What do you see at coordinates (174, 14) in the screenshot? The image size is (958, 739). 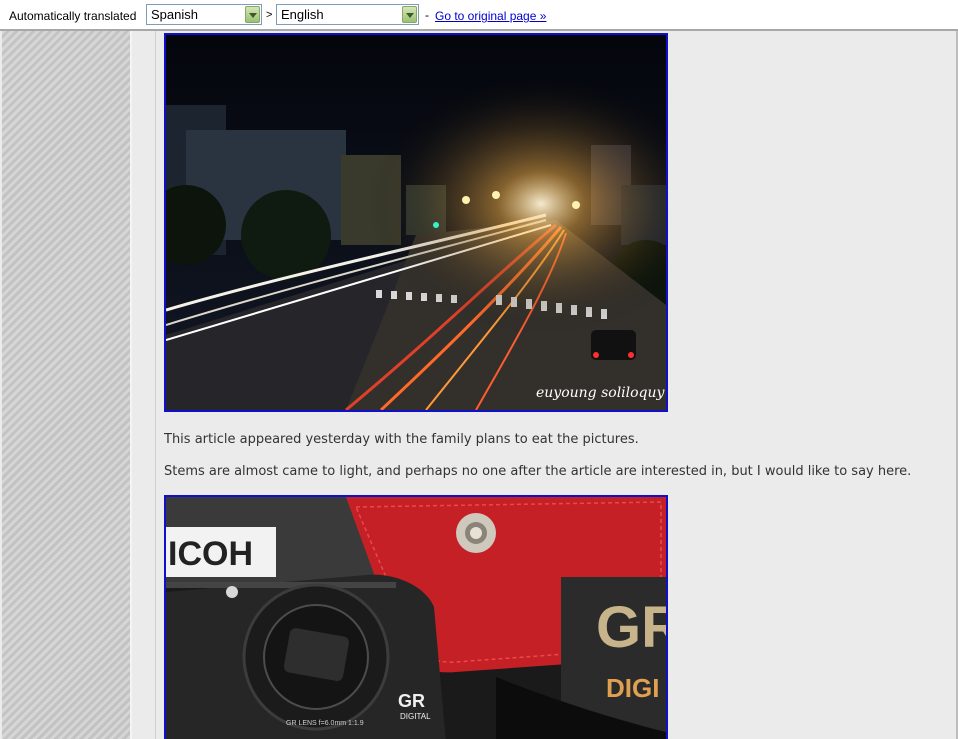 I see `source-language-value: Spanish` at bounding box center [174, 14].